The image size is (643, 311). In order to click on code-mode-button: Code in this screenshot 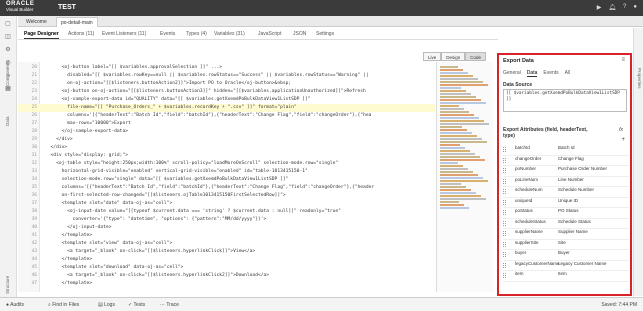, I will do `click(476, 56)`.